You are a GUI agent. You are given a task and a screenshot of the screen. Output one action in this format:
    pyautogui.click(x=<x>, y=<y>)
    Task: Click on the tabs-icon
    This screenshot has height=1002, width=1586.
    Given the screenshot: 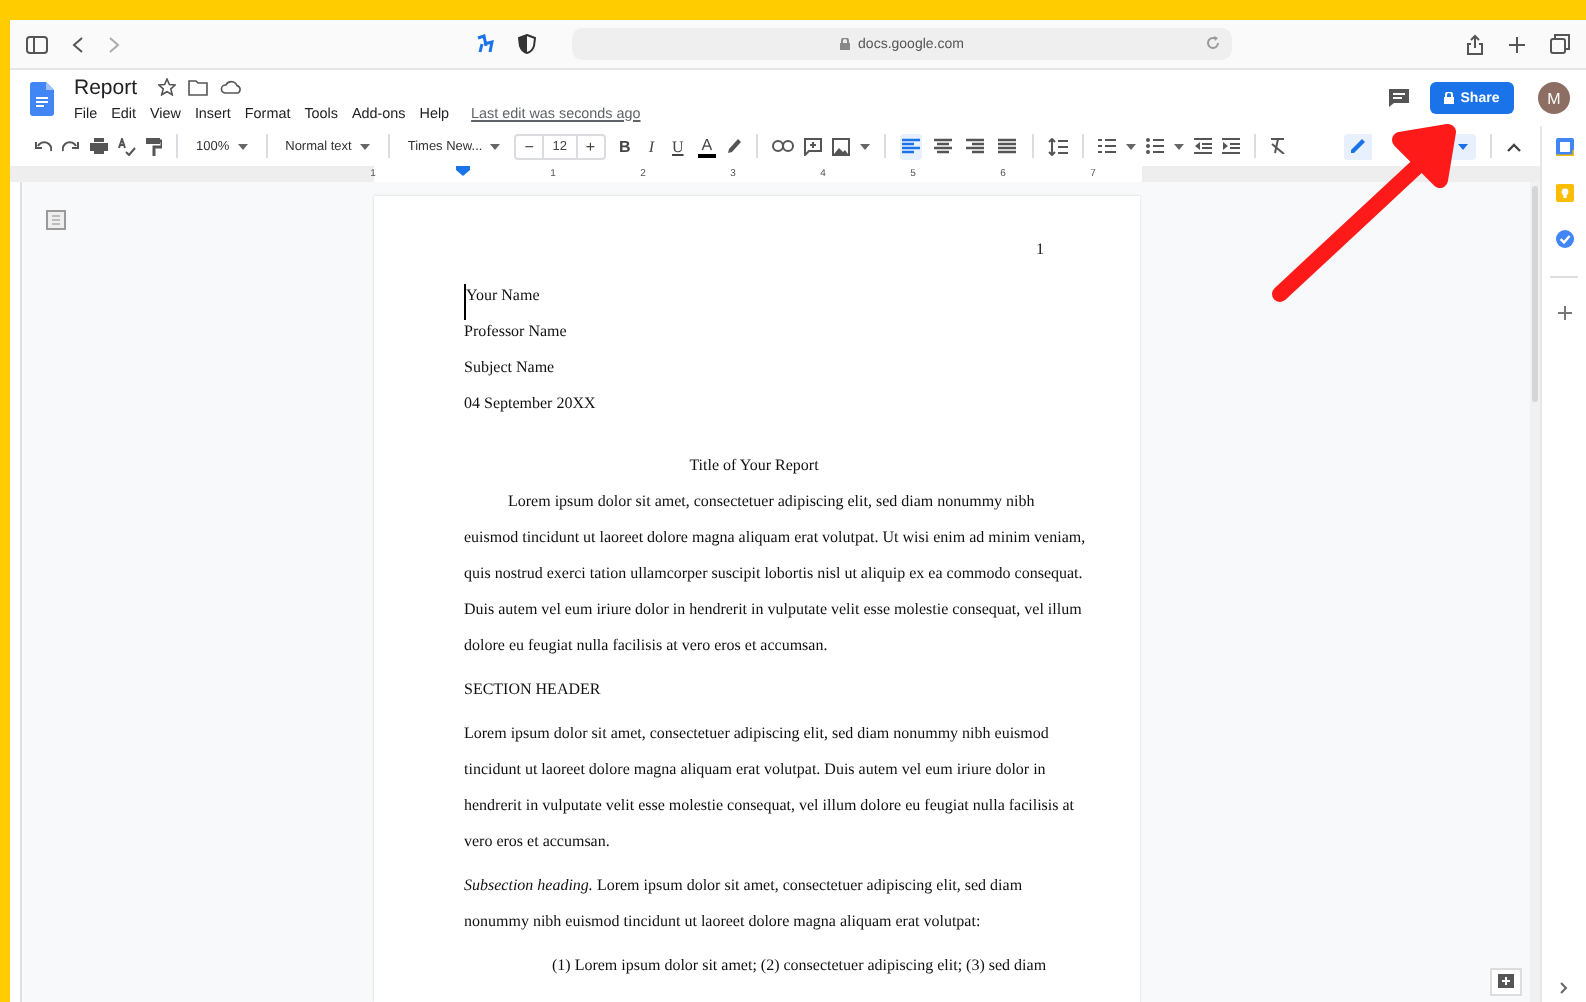 What is the action you would take?
    pyautogui.click(x=1560, y=44)
    